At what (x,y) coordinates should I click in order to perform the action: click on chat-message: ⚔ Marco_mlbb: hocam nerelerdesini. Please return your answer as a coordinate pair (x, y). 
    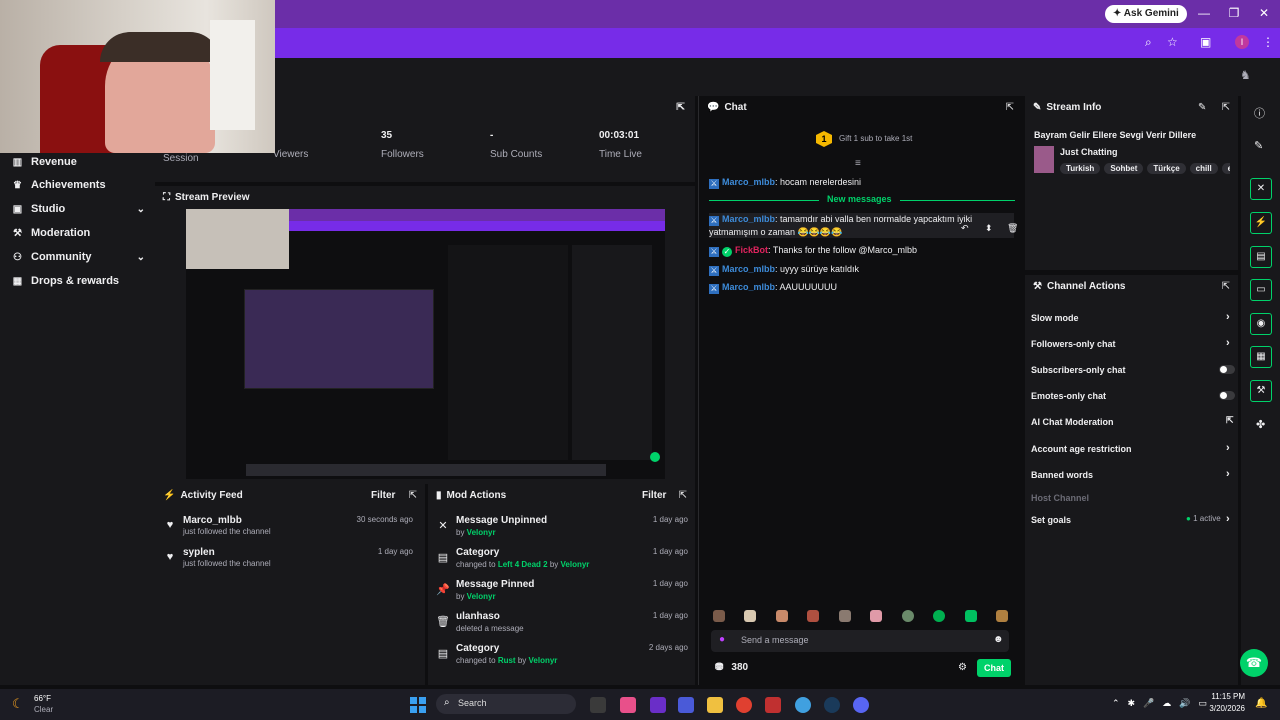
    Looking at the image, I should click on (861, 182).